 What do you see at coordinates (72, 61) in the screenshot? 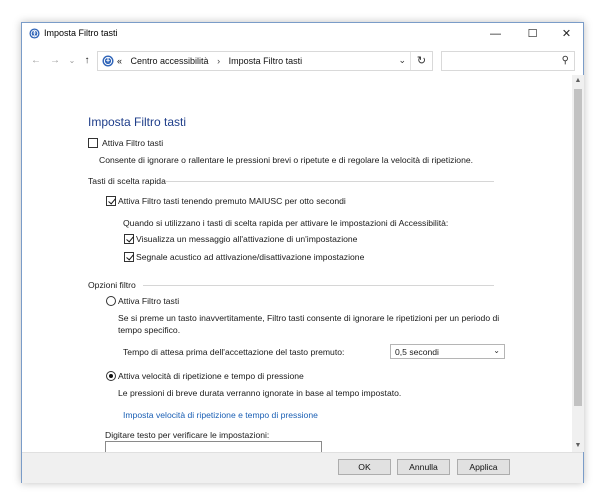
I see `recent-locations-chevron-icon: ⌄` at bounding box center [72, 61].